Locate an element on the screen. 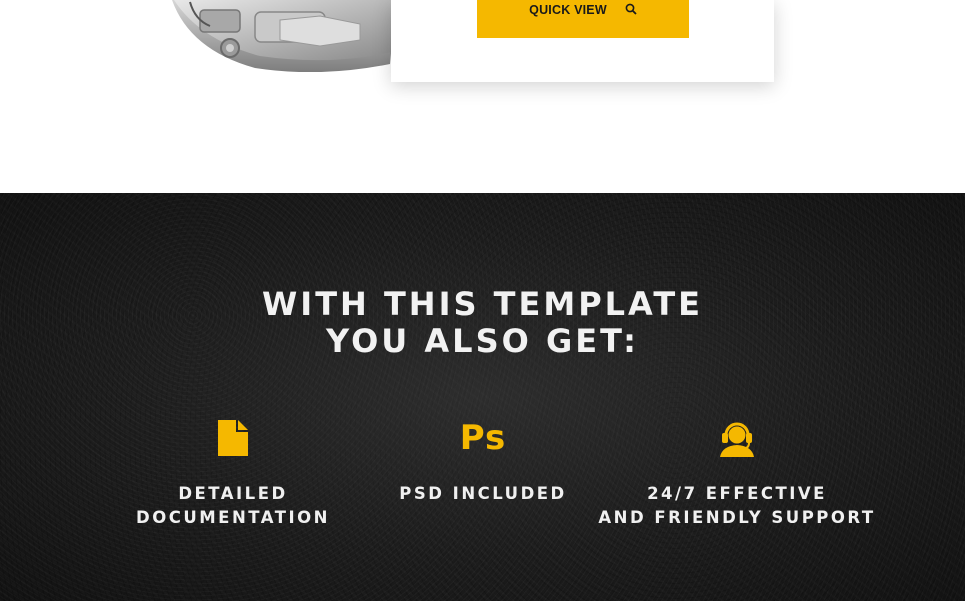 The image size is (965, 601). feature-label: PSD INCLUDED is located at coordinates (483, 494).